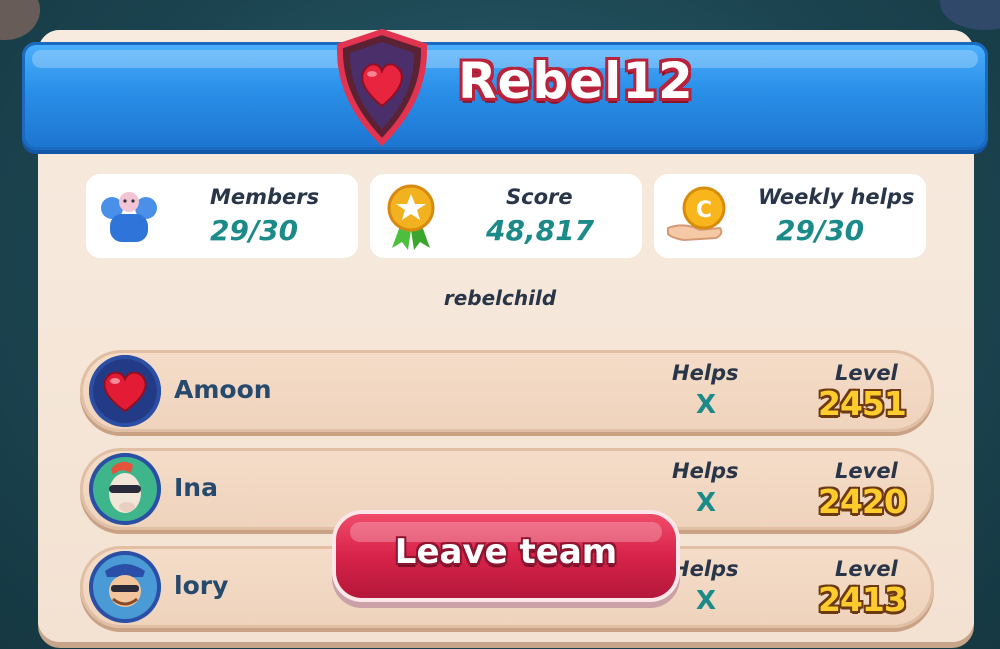  Describe the element at coordinates (196, 487) in the screenshot. I see `member-name: Ina` at that location.